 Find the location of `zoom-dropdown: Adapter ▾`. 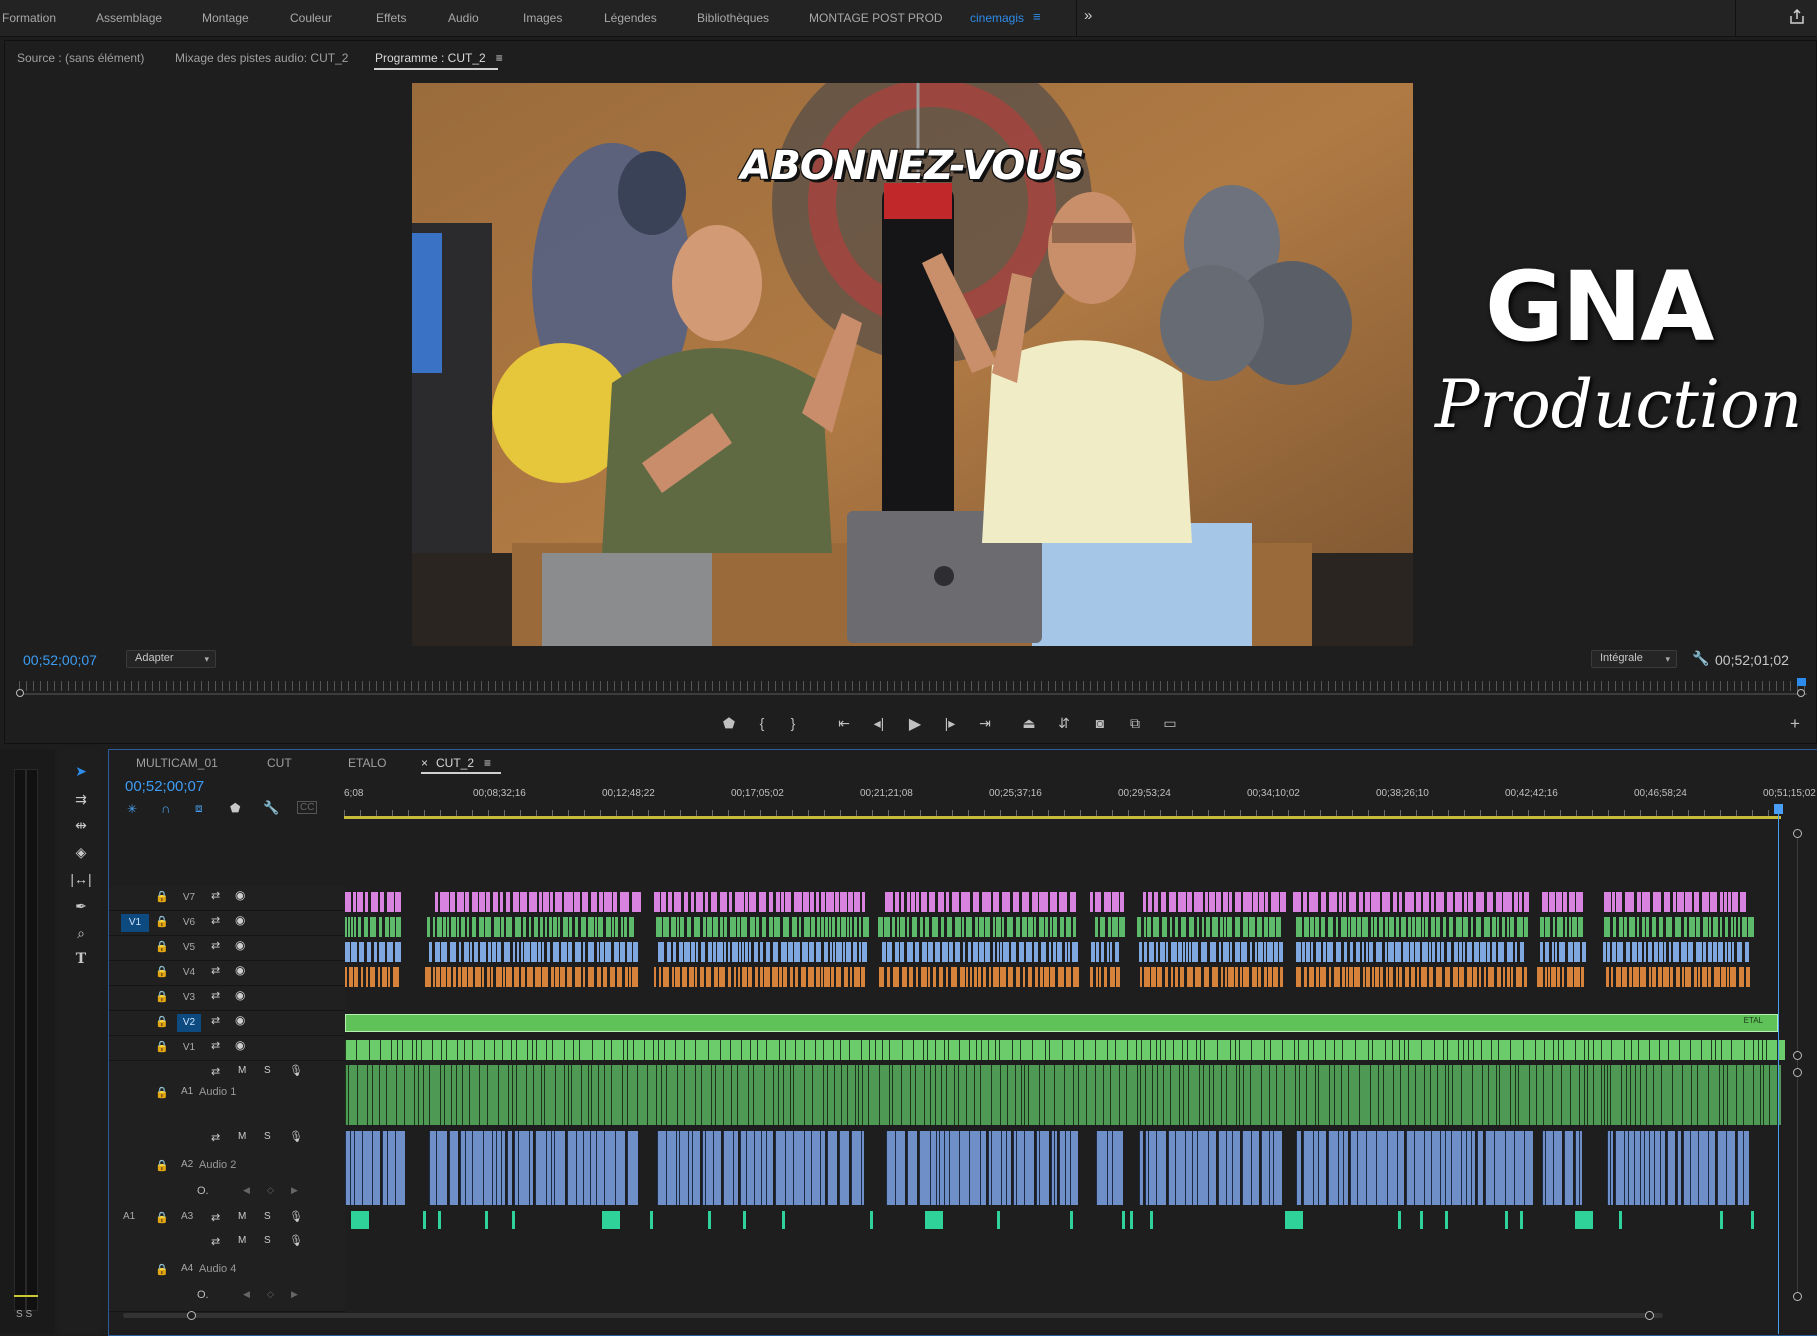

zoom-dropdown: Adapter ▾ is located at coordinates (171, 659).